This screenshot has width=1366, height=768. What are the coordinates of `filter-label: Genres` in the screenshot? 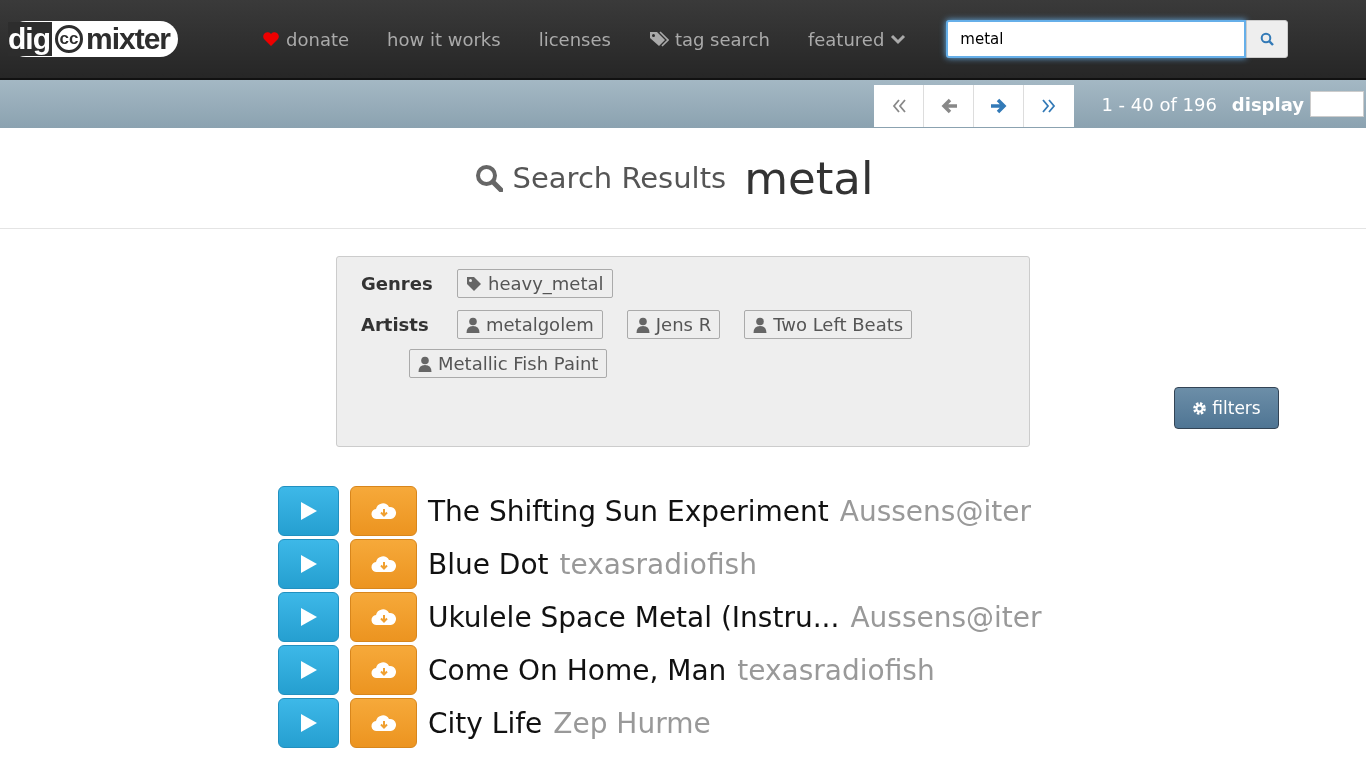 It's located at (397, 283).